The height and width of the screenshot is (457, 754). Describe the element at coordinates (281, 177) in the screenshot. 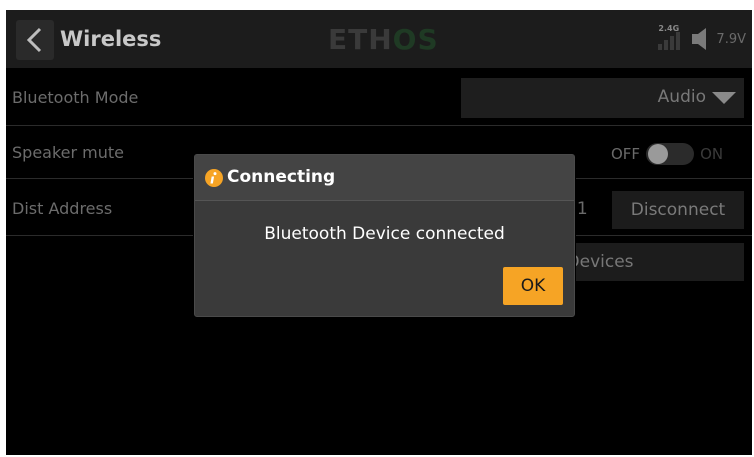

I see `dialog-title: Connecting` at that location.